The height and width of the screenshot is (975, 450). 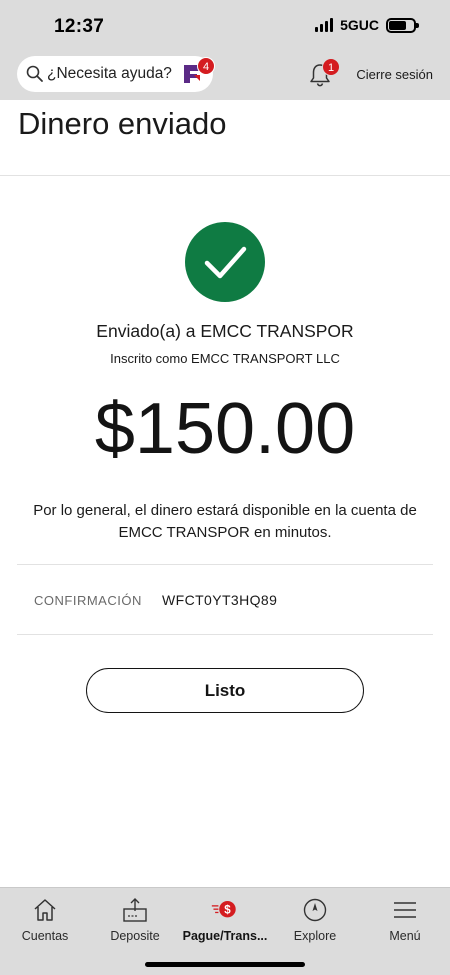 What do you see at coordinates (45, 936) in the screenshot?
I see `nav-label-accounts: Cuentas` at bounding box center [45, 936].